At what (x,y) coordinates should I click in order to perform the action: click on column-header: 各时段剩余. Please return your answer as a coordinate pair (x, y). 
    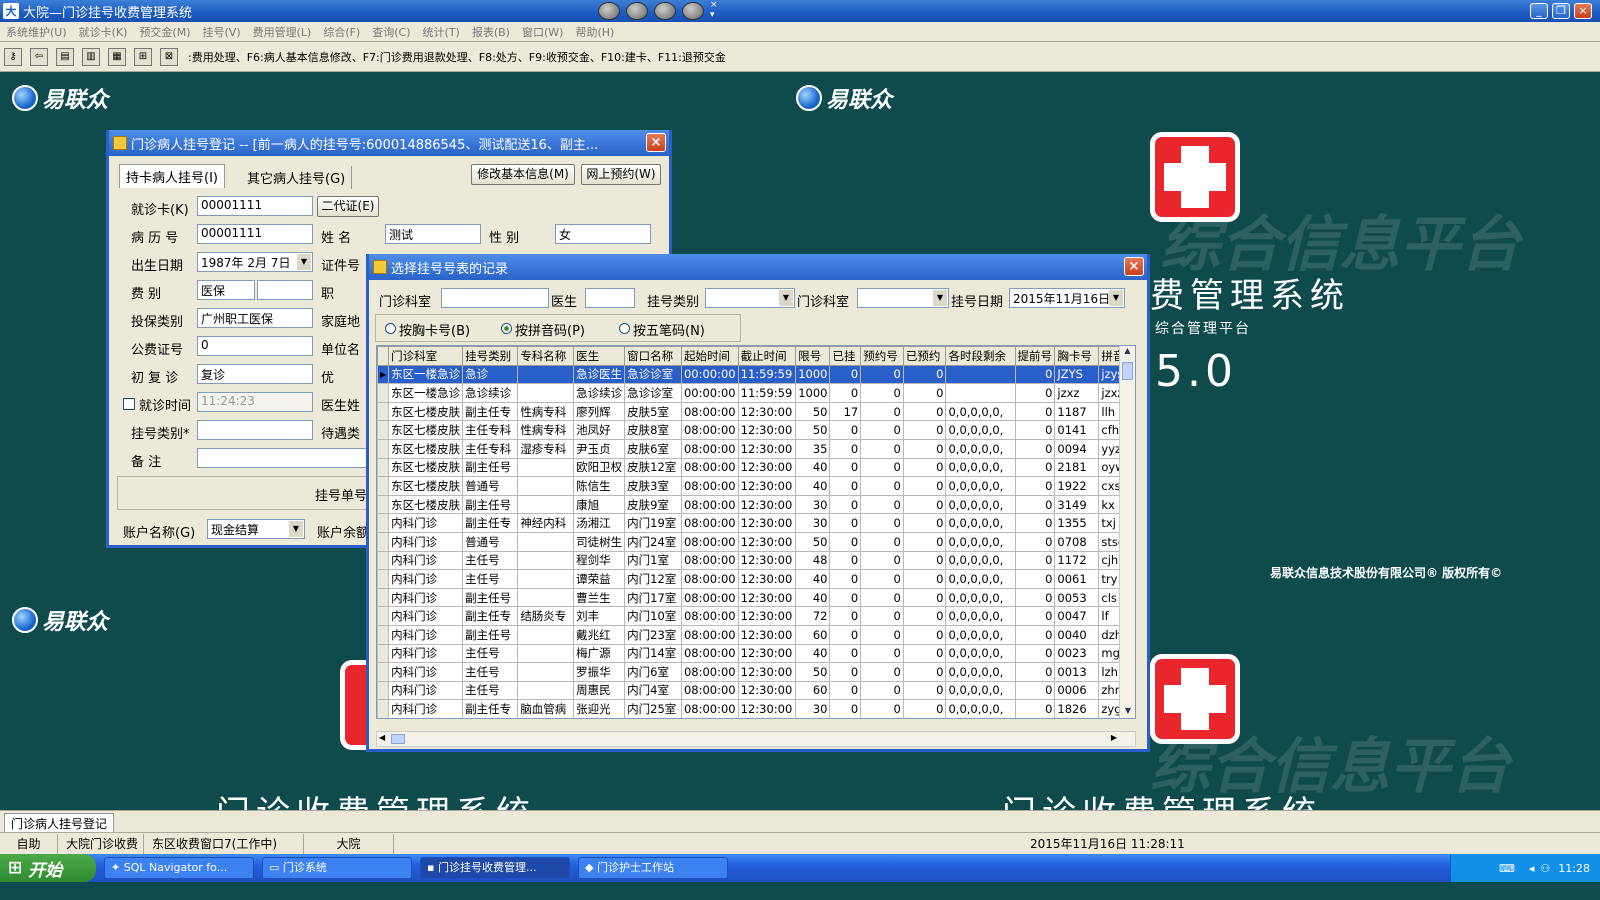
    Looking at the image, I should click on (980, 356).